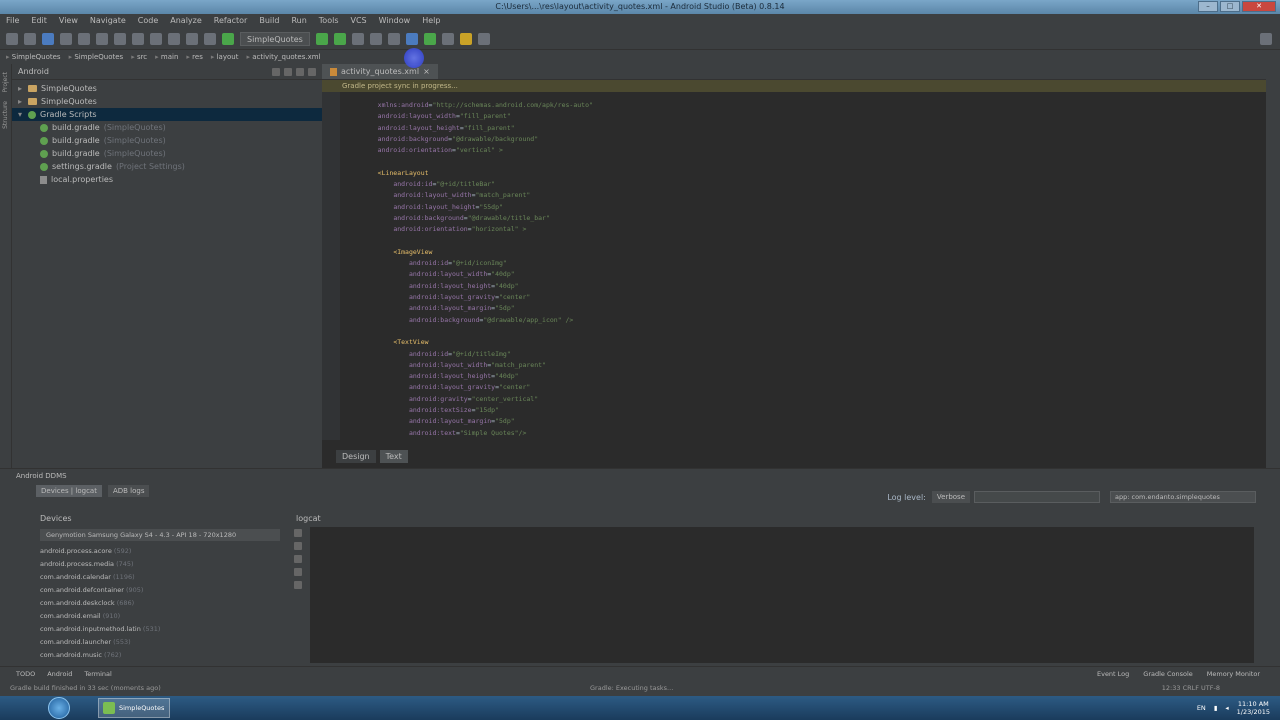  Describe the element at coordinates (160, 655) in the screenshot. I see `process-item: com.android.music (762)` at that location.